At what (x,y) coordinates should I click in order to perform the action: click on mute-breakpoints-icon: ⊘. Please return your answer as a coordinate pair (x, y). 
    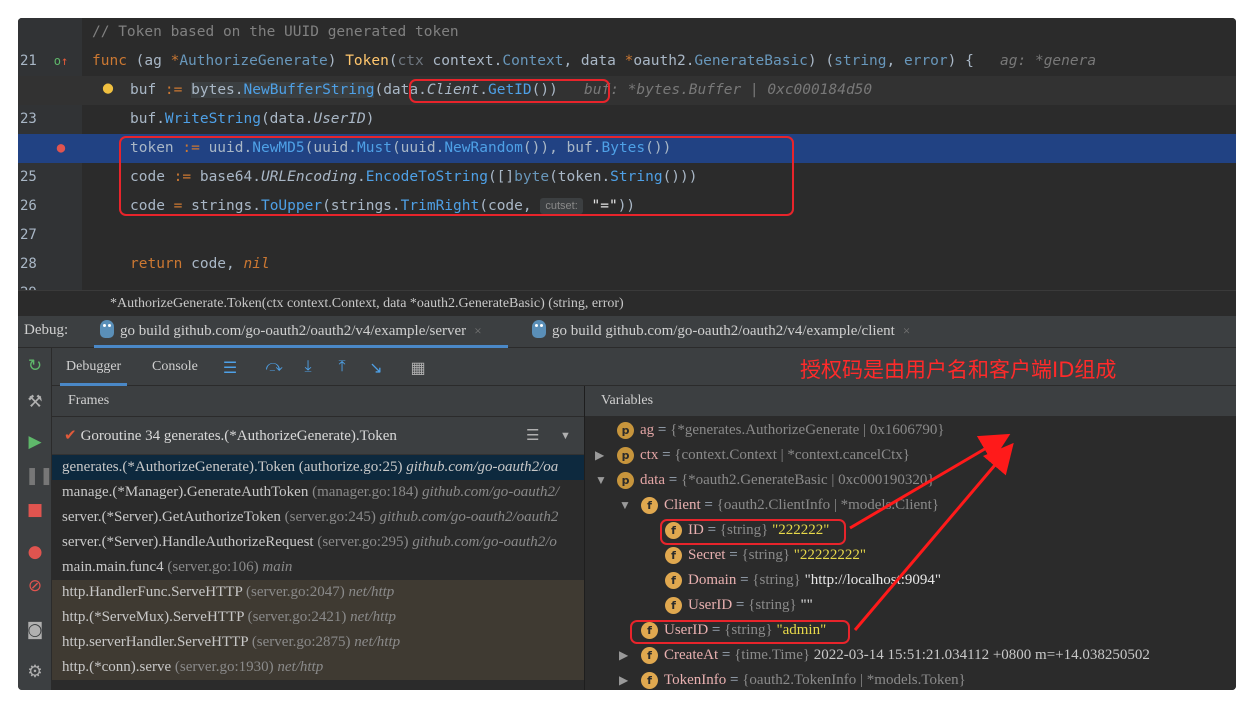
    Looking at the image, I should click on (35, 586).